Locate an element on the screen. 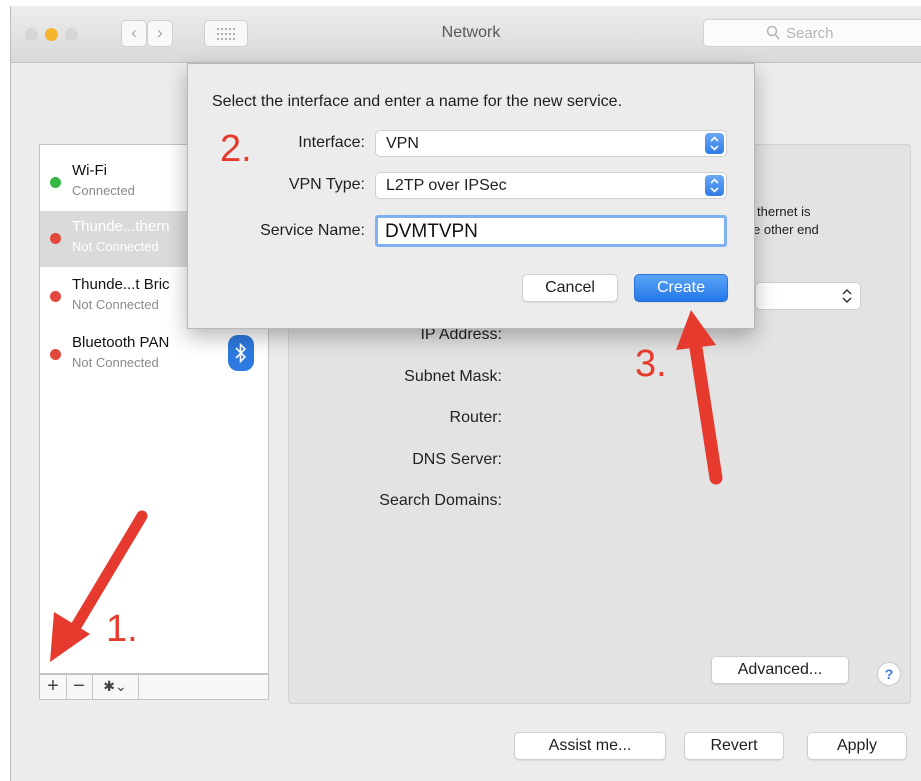 The image size is (921, 781). service-status: Connected is located at coordinates (103, 190).